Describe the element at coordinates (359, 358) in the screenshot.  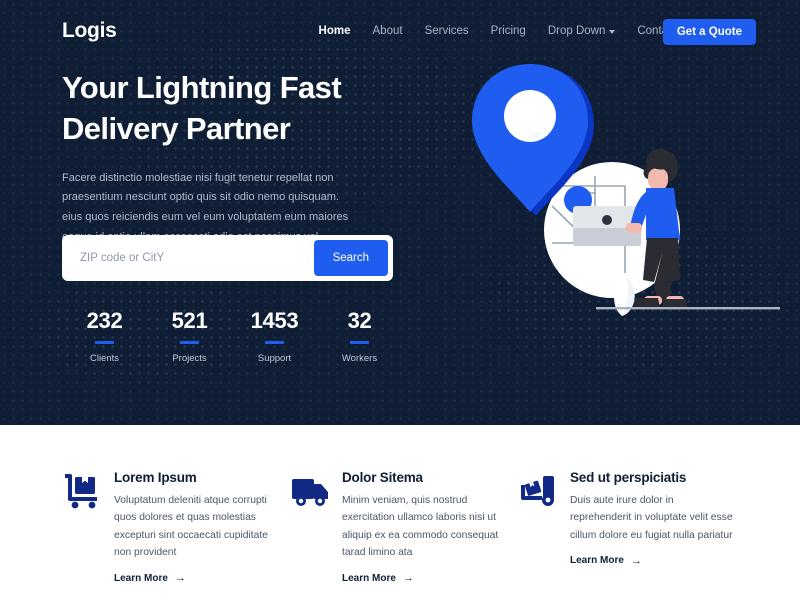
I see `stat-workers-label: Workers` at that location.